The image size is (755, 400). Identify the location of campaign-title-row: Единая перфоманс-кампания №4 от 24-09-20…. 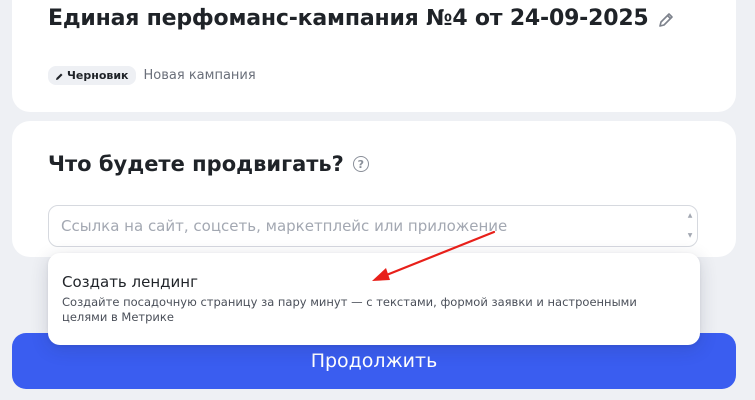
(361, 18).